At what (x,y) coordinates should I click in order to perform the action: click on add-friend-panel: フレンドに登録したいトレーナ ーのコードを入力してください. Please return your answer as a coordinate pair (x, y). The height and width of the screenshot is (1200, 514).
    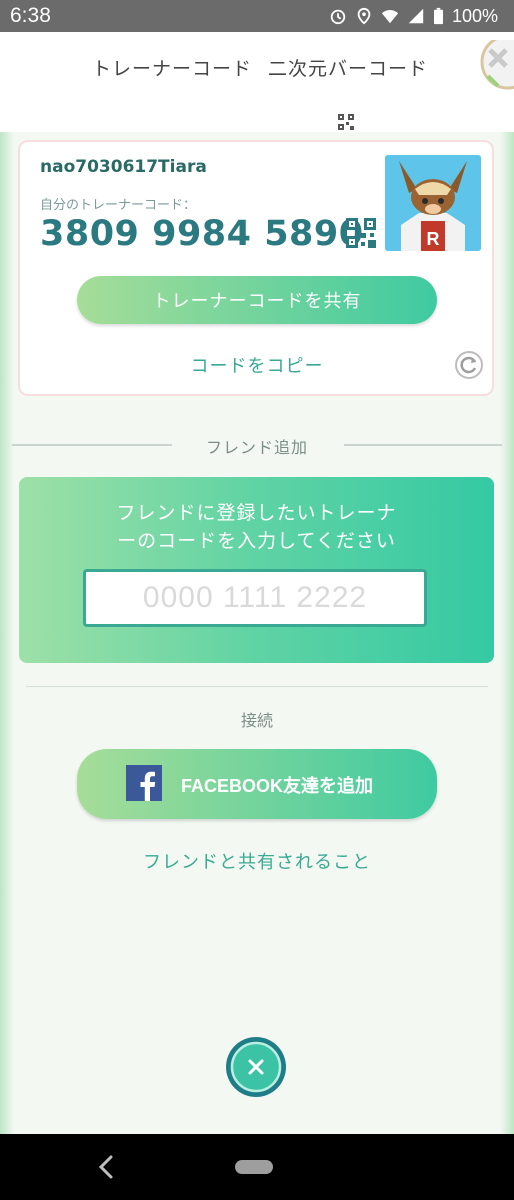
    Looking at the image, I should click on (256, 570).